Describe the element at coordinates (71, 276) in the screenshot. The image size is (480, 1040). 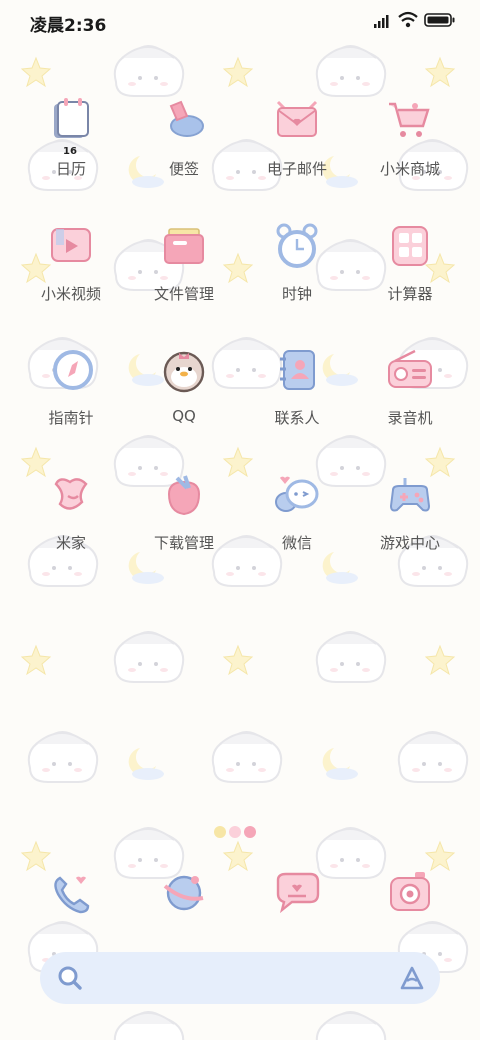
I see `app-mi-video: 小米视频` at that location.